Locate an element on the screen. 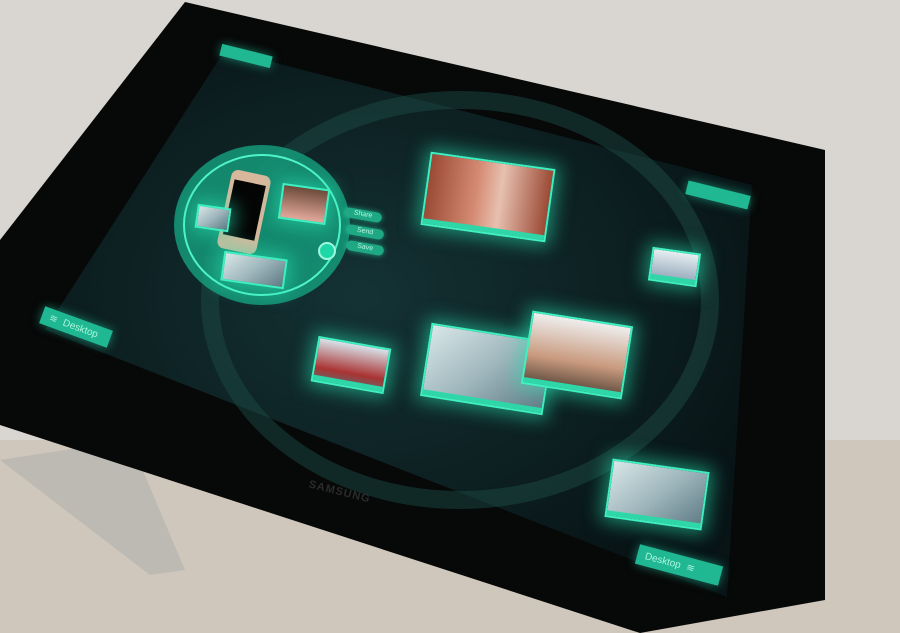  photo-group is located at coordinates (674, 267).